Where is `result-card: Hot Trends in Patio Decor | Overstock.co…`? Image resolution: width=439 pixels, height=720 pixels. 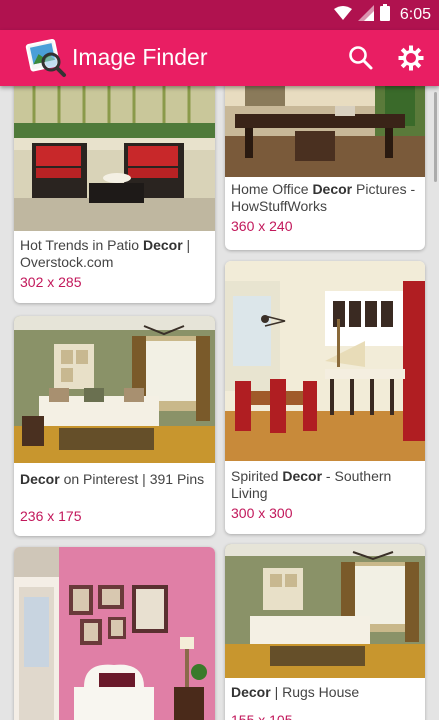 result-card: Hot Trends in Patio Decor | Overstock.co… is located at coordinates (114, 194).